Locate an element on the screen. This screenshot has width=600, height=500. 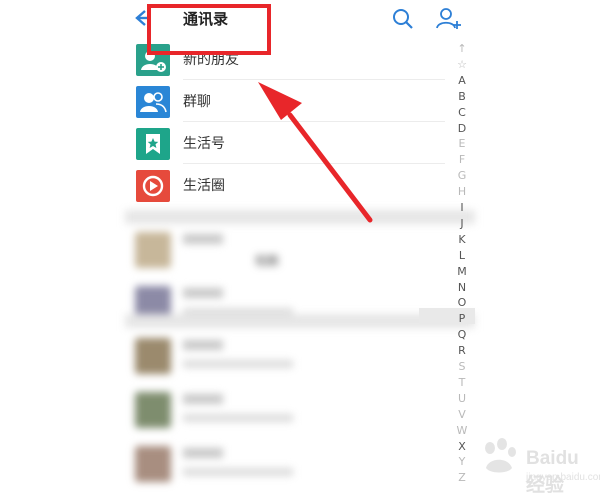
search-icon is located at coordinates (403, 19).